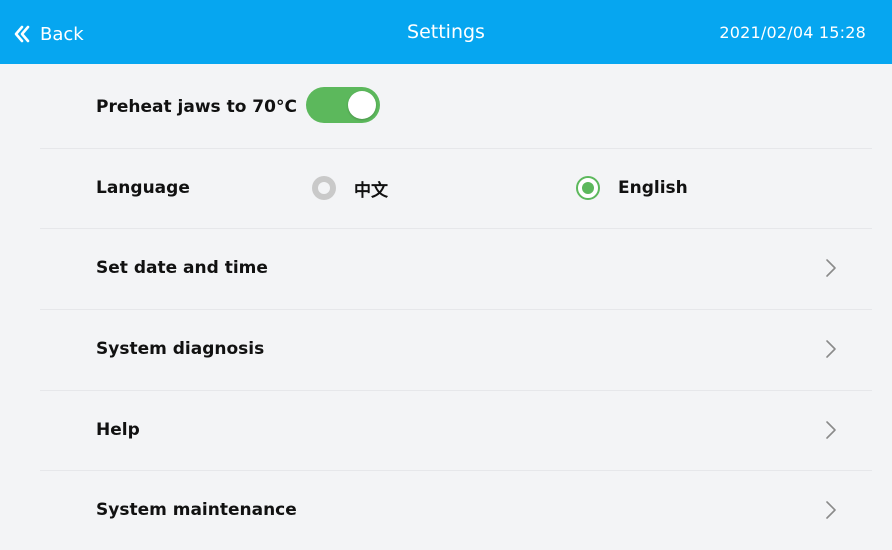 This screenshot has width=892, height=550. Describe the element at coordinates (143, 188) in the screenshot. I see `language-label: Language` at that location.